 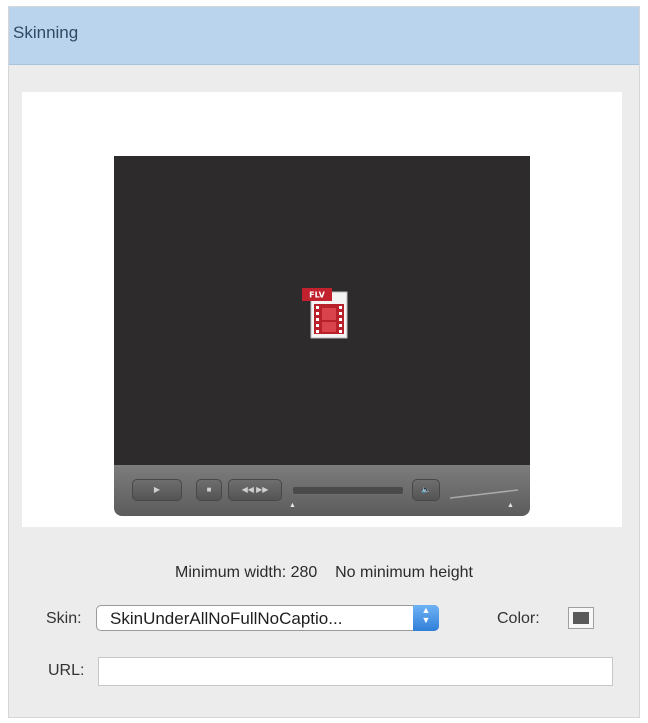 I want to click on flv-file-icon: FLV, so click(x=325, y=313).